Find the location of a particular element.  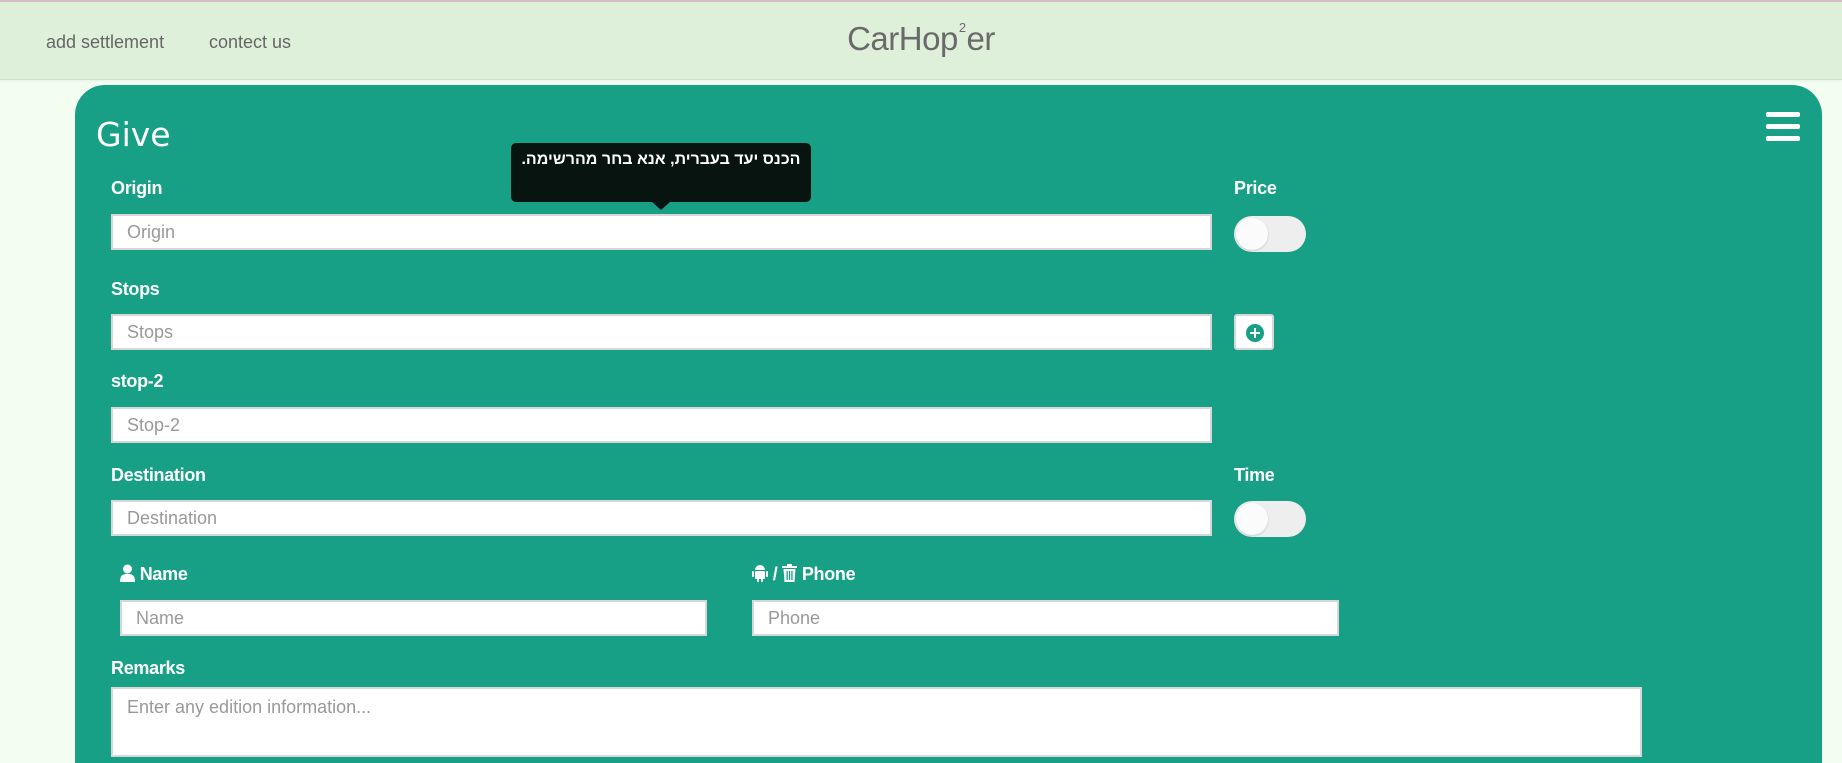

origin-tooltip: הכנס יעד בעברית, אנא בחר מהרשימה. is located at coordinates (661, 176).